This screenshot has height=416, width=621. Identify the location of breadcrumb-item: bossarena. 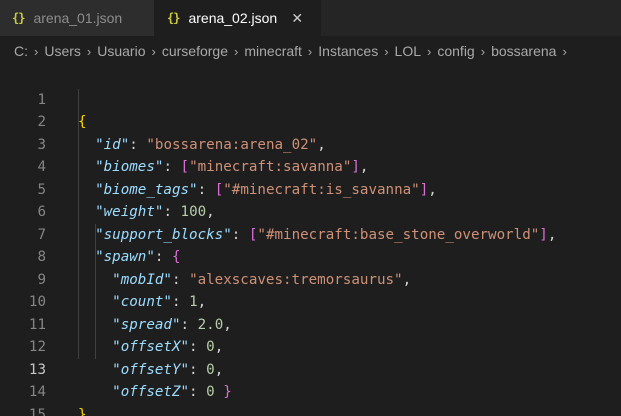
(523, 51).